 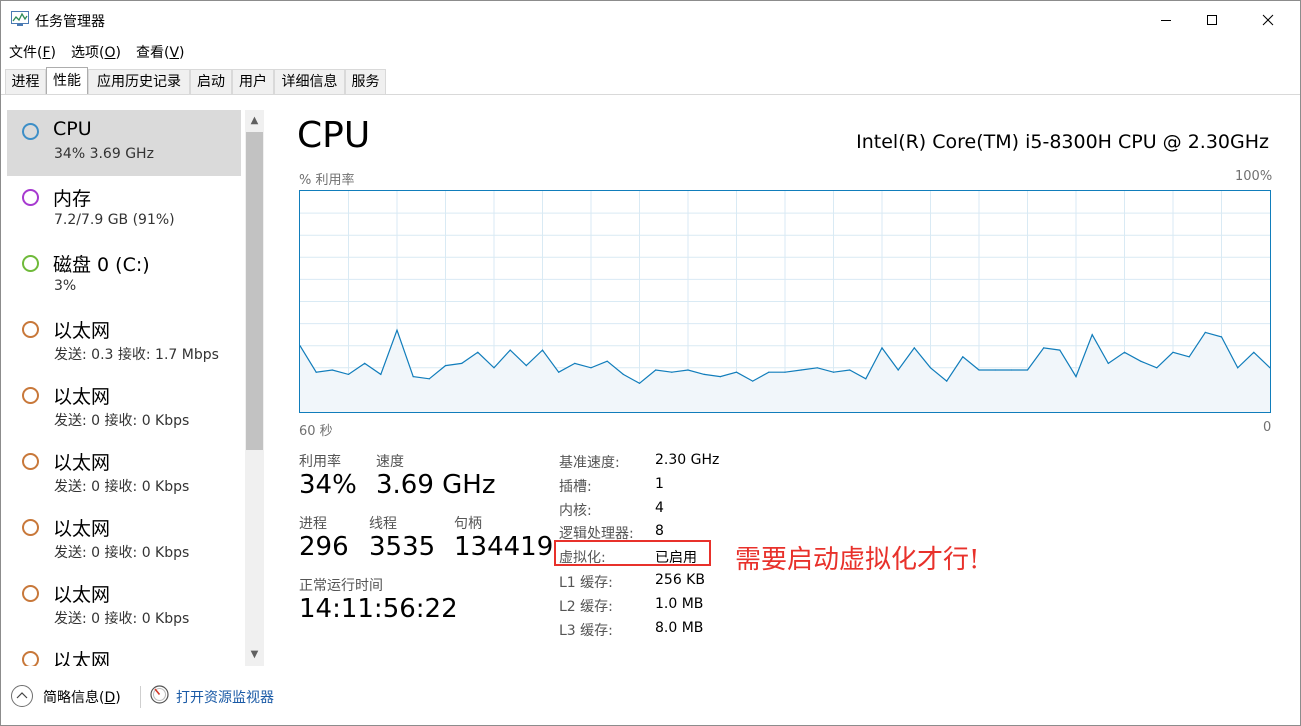 What do you see at coordinates (122, 553) in the screenshot?
I see `resource-detail: 发送: 0 接收: 0 Kbps` at bounding box center [122, 553].